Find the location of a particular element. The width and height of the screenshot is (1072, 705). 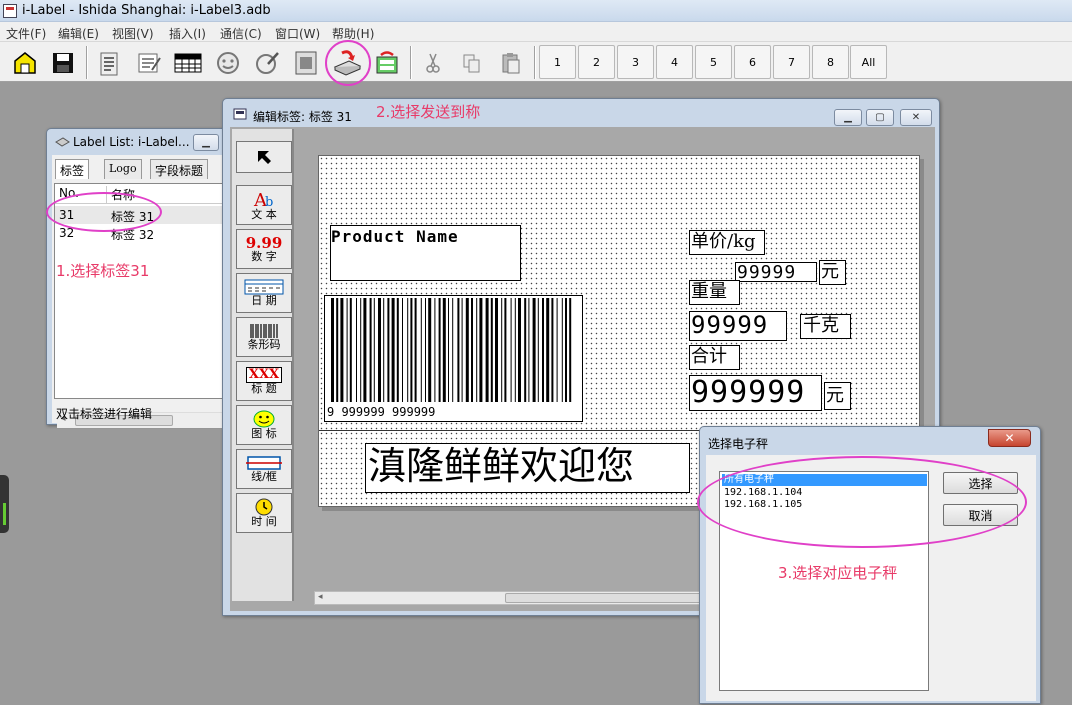

scale-list-item: 192.168.1.105 is located at coordinates (824, 505).